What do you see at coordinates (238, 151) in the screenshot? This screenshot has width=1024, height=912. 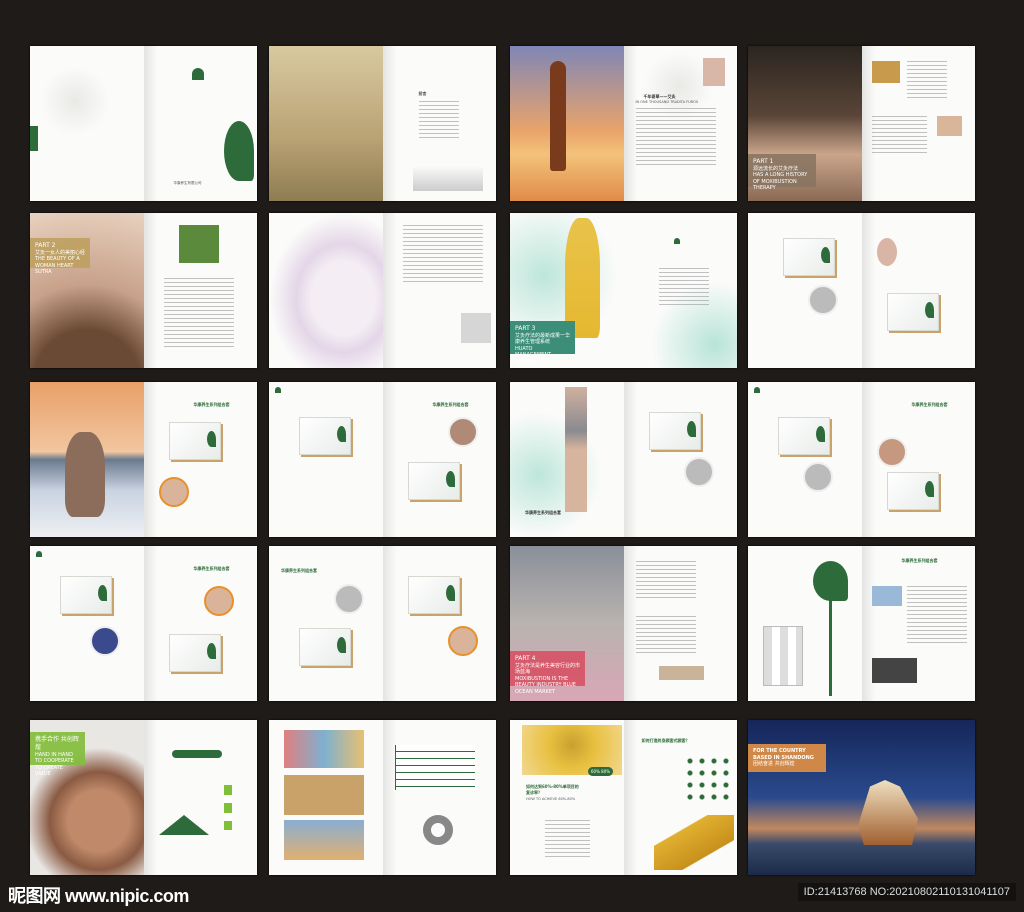 I see `leaf-icon` at bounding box center [238, 151].